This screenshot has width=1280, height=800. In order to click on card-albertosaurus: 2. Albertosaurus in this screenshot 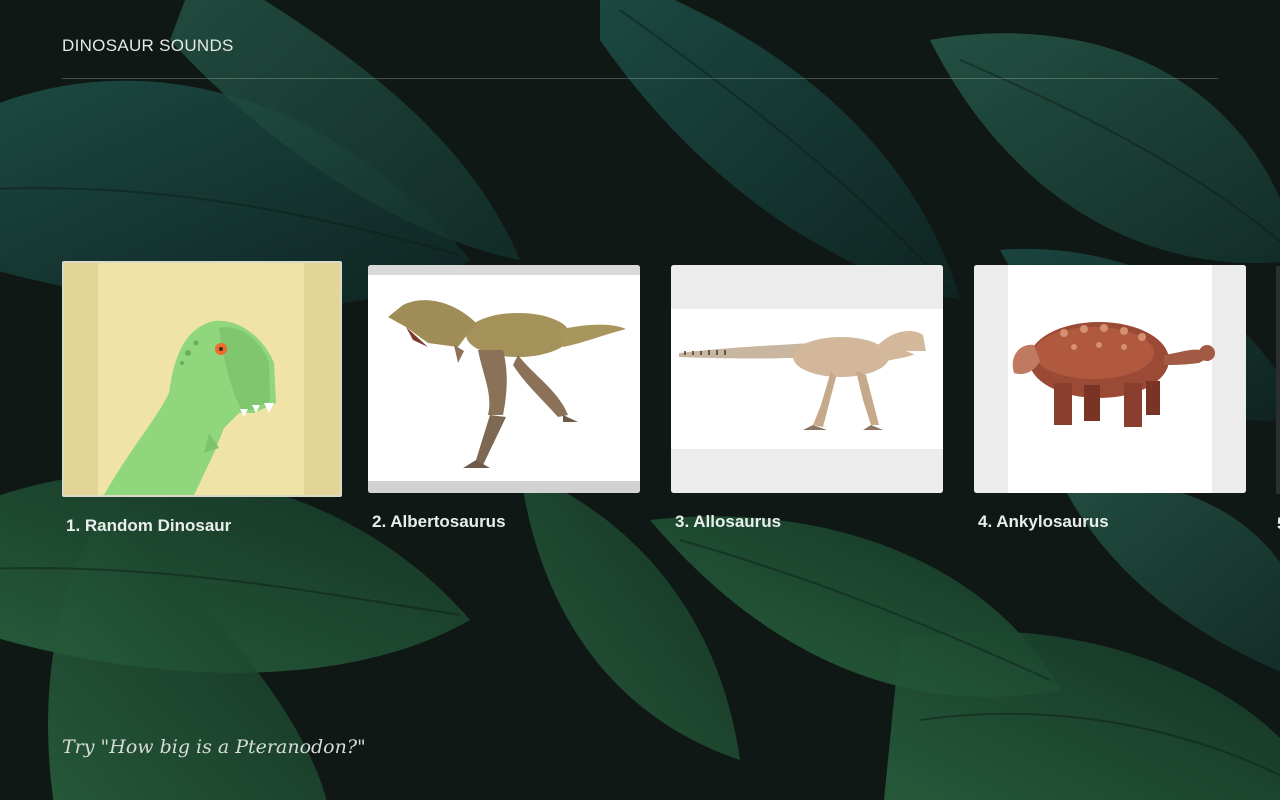, I will do `click(505, 398)`.